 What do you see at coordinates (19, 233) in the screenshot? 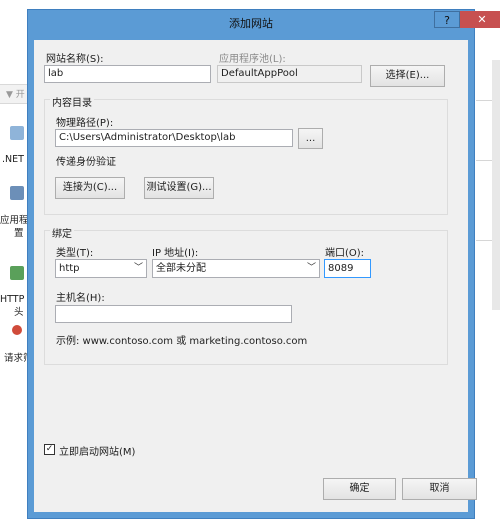
I see `bg-item-app-2: 置` at bounding box center [19, 233].